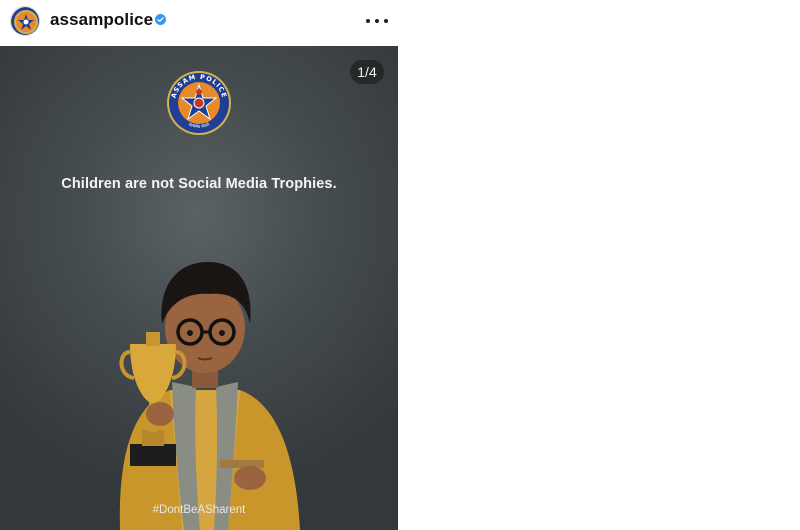 The width and height of the screenshot is (800, 530). What do you see at coordinates (377, 21) in the screenshot?
I see `more-options-icon` at bounding box center [377, 21].